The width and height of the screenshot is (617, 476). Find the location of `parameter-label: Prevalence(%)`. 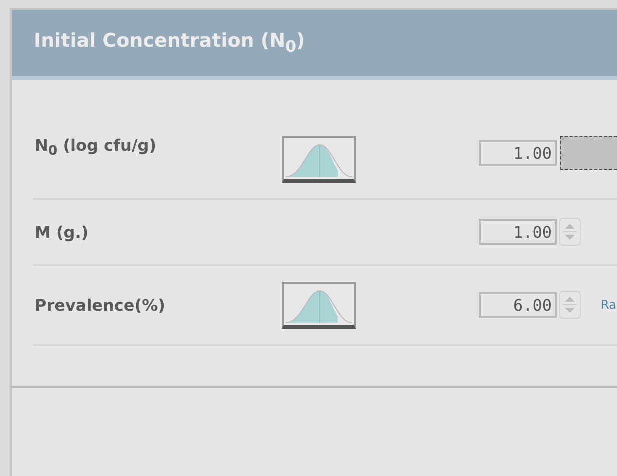

parameter-label: Prevalence(%) is located at coordinates (100, 305).